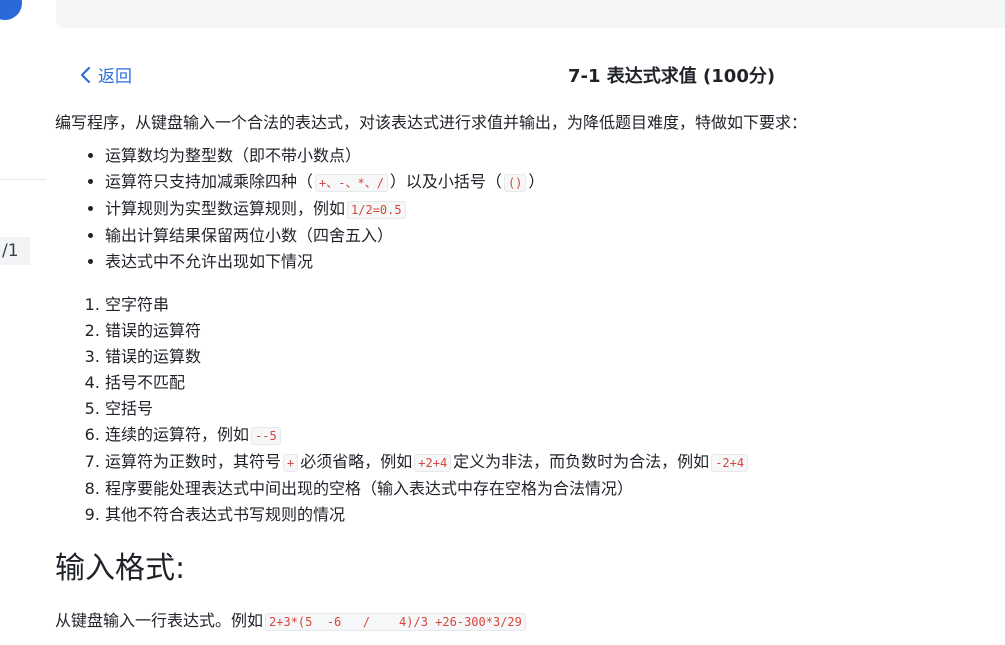  What do you see at coordinates (115, 77) in the screenshot?
I see `back-button-label: 返回` at bounding box center [115, 77].